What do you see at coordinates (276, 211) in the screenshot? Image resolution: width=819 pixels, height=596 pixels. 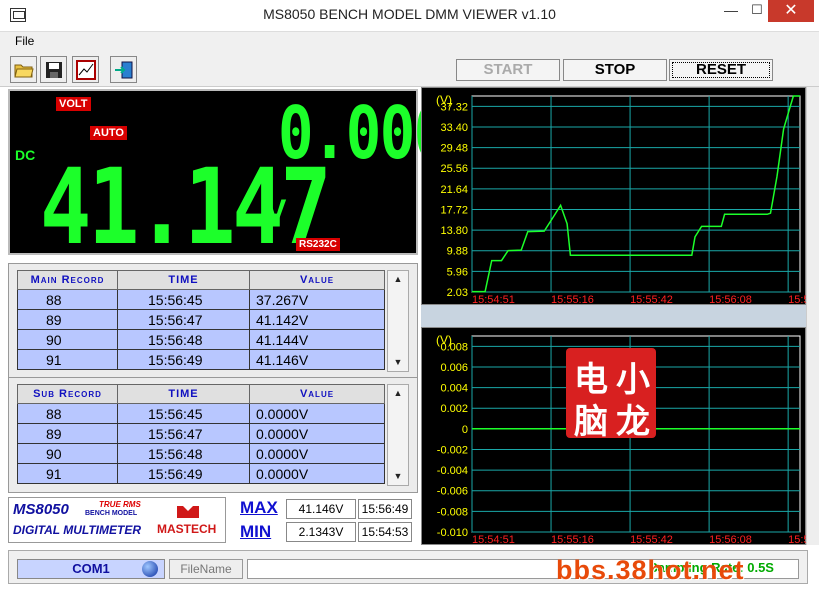 I see `unit-label: V` at bounding box center [276, 211].